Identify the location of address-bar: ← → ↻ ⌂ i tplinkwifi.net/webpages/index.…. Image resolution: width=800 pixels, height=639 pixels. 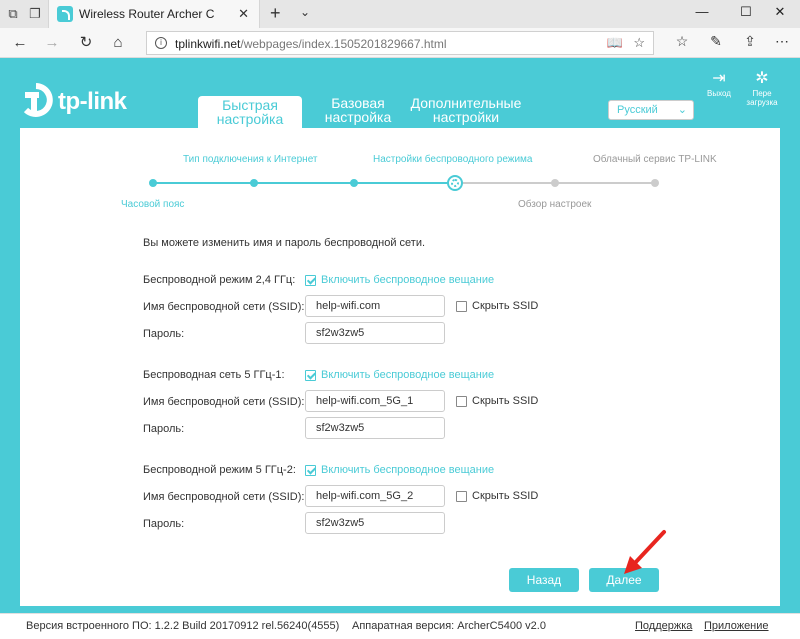
(400, 43).